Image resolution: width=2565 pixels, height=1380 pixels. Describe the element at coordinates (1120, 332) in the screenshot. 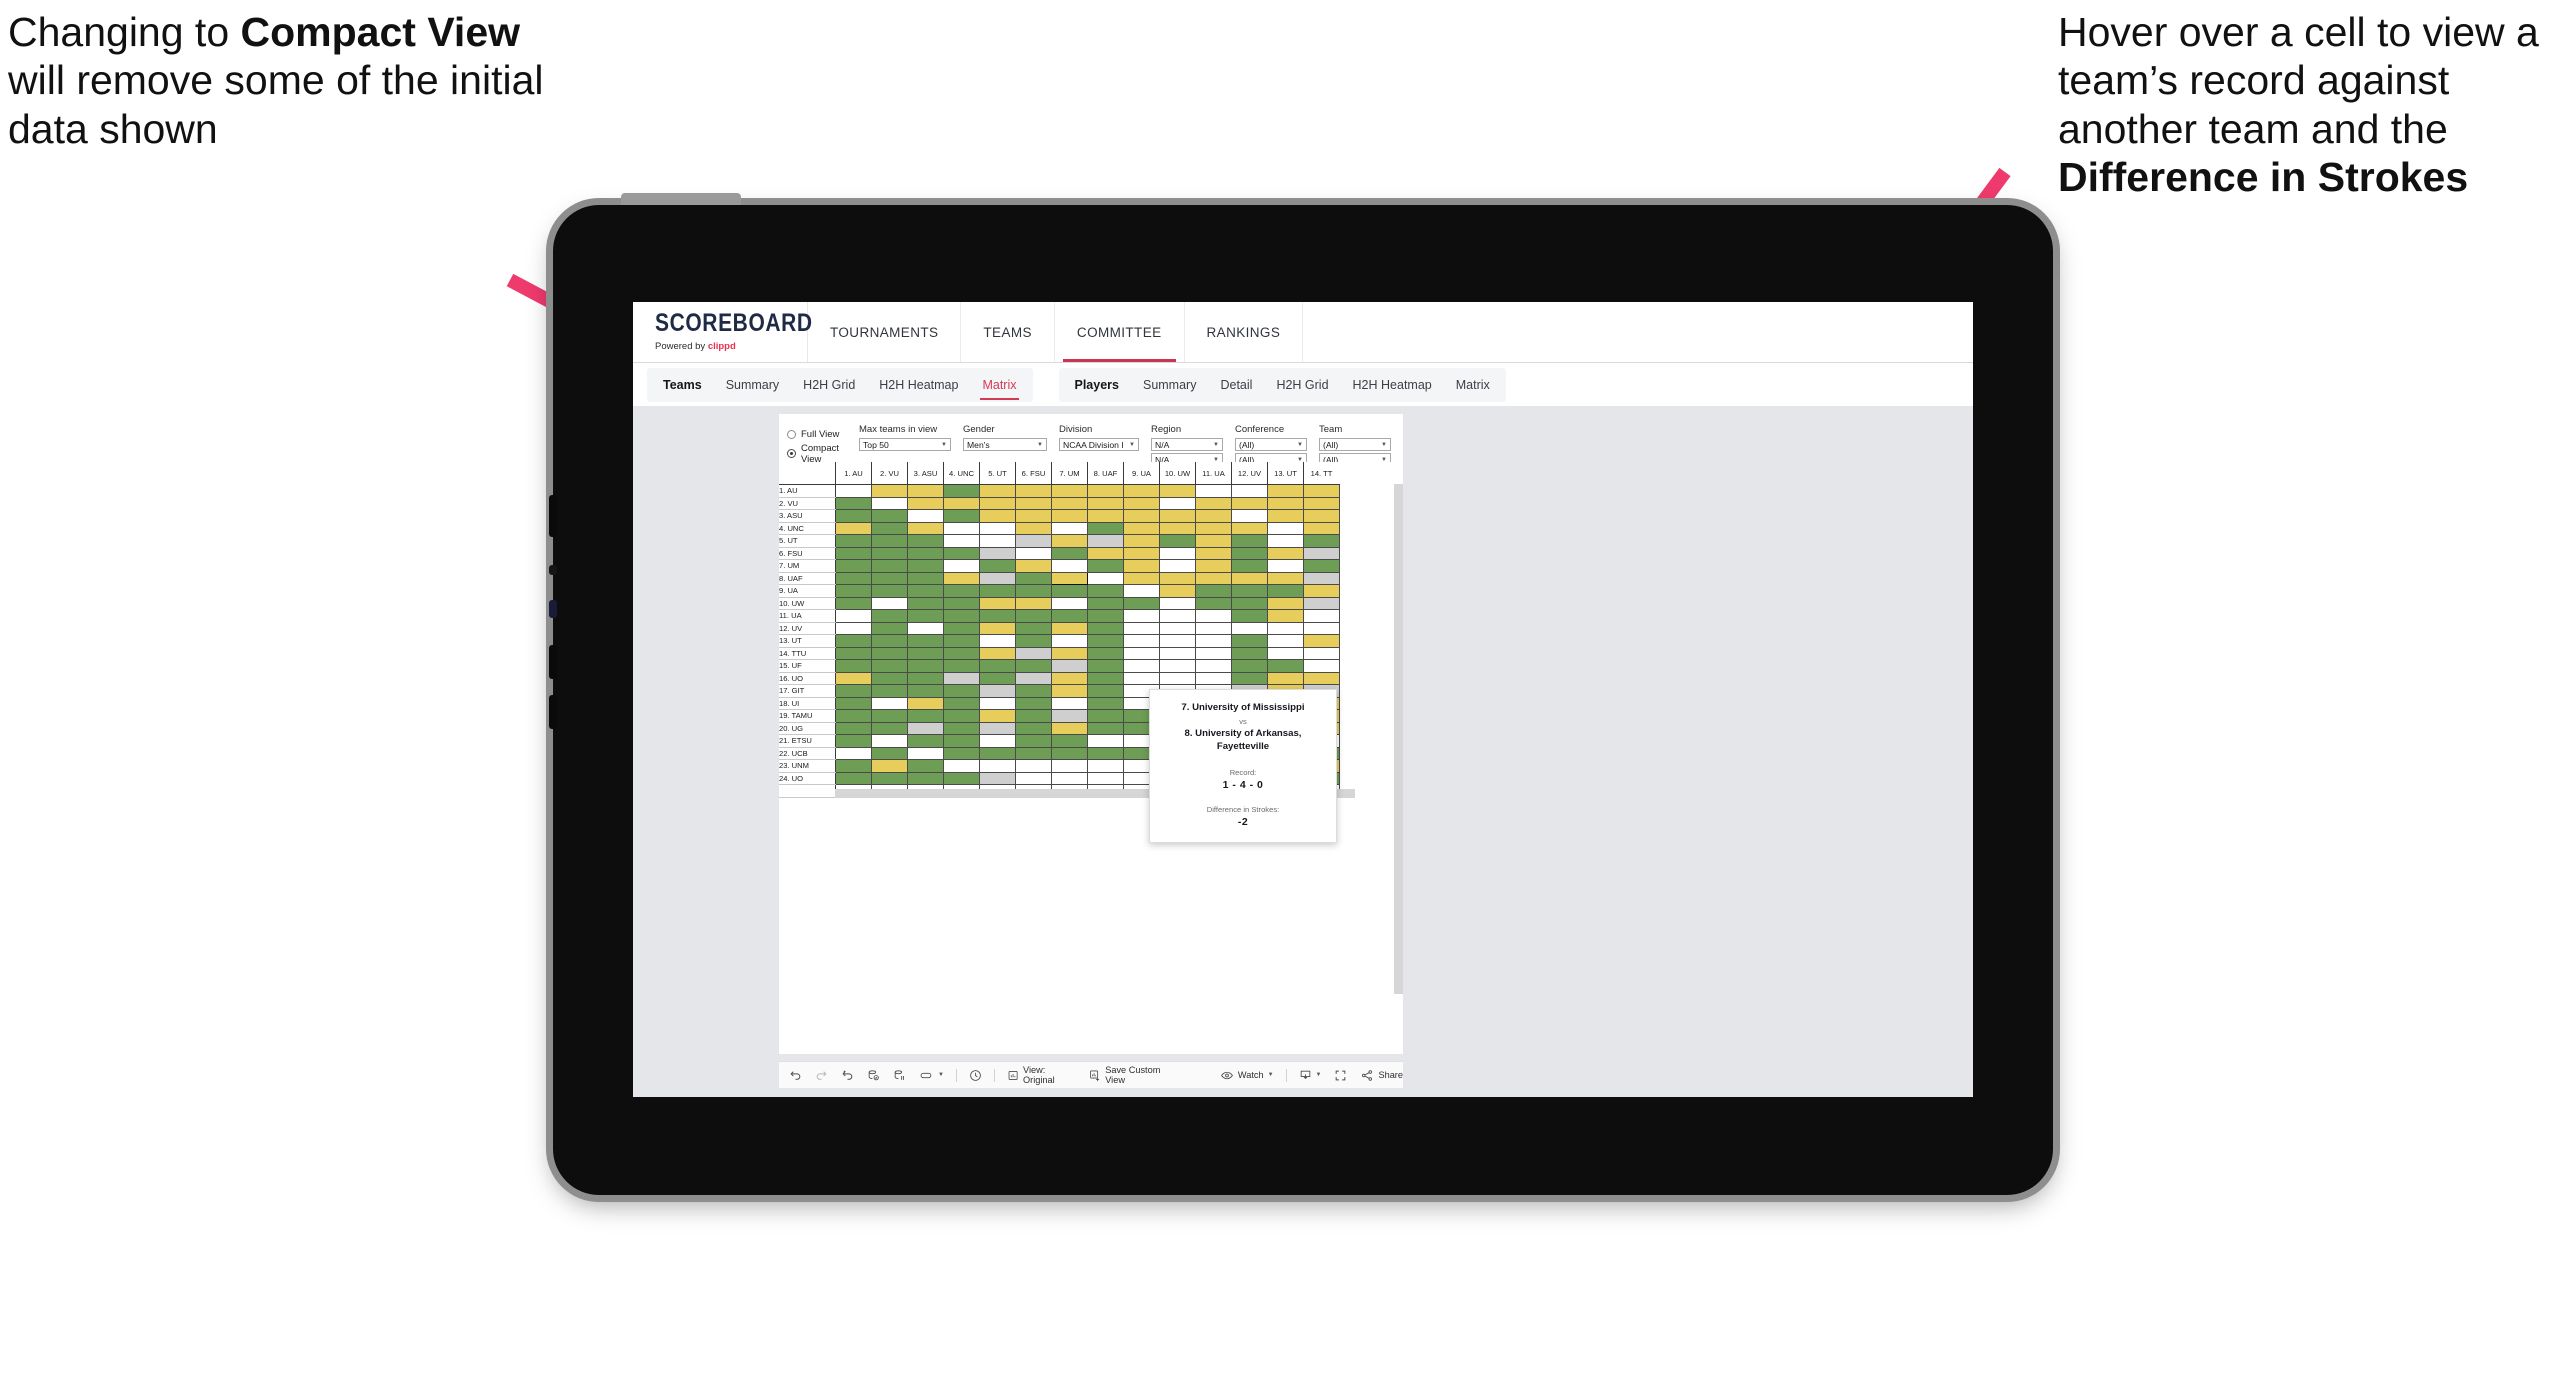

I see `nav-committee: COMMITTEE` at that location.